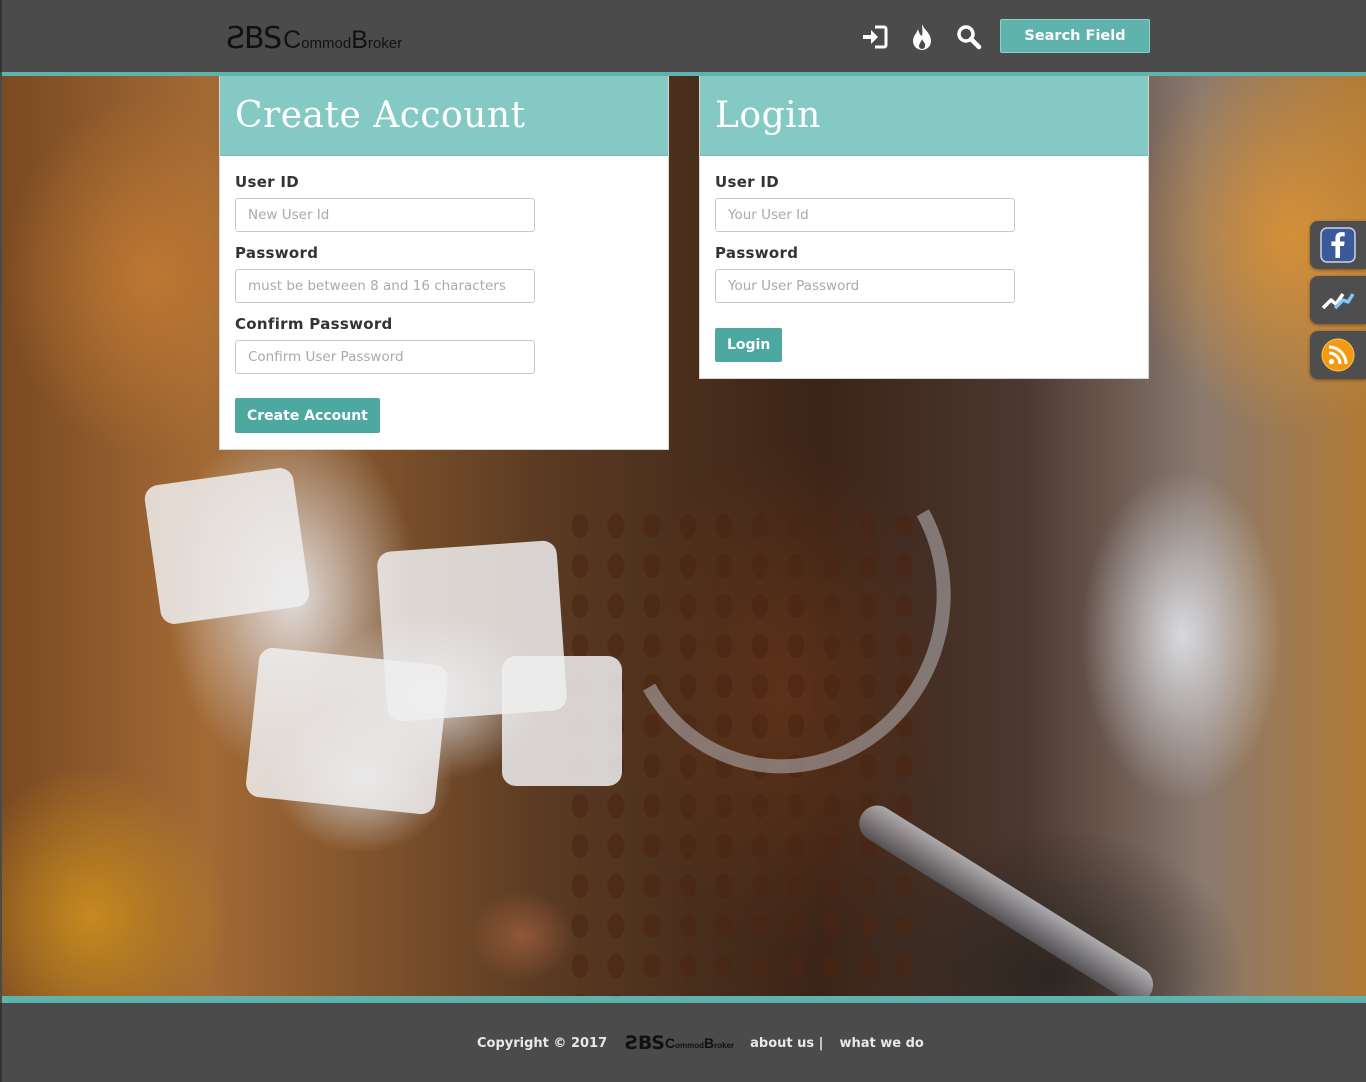 Image resolution: width=1366 pixels, height=1082 pixels. I want to click on rss-tab, so click(1338, 355).